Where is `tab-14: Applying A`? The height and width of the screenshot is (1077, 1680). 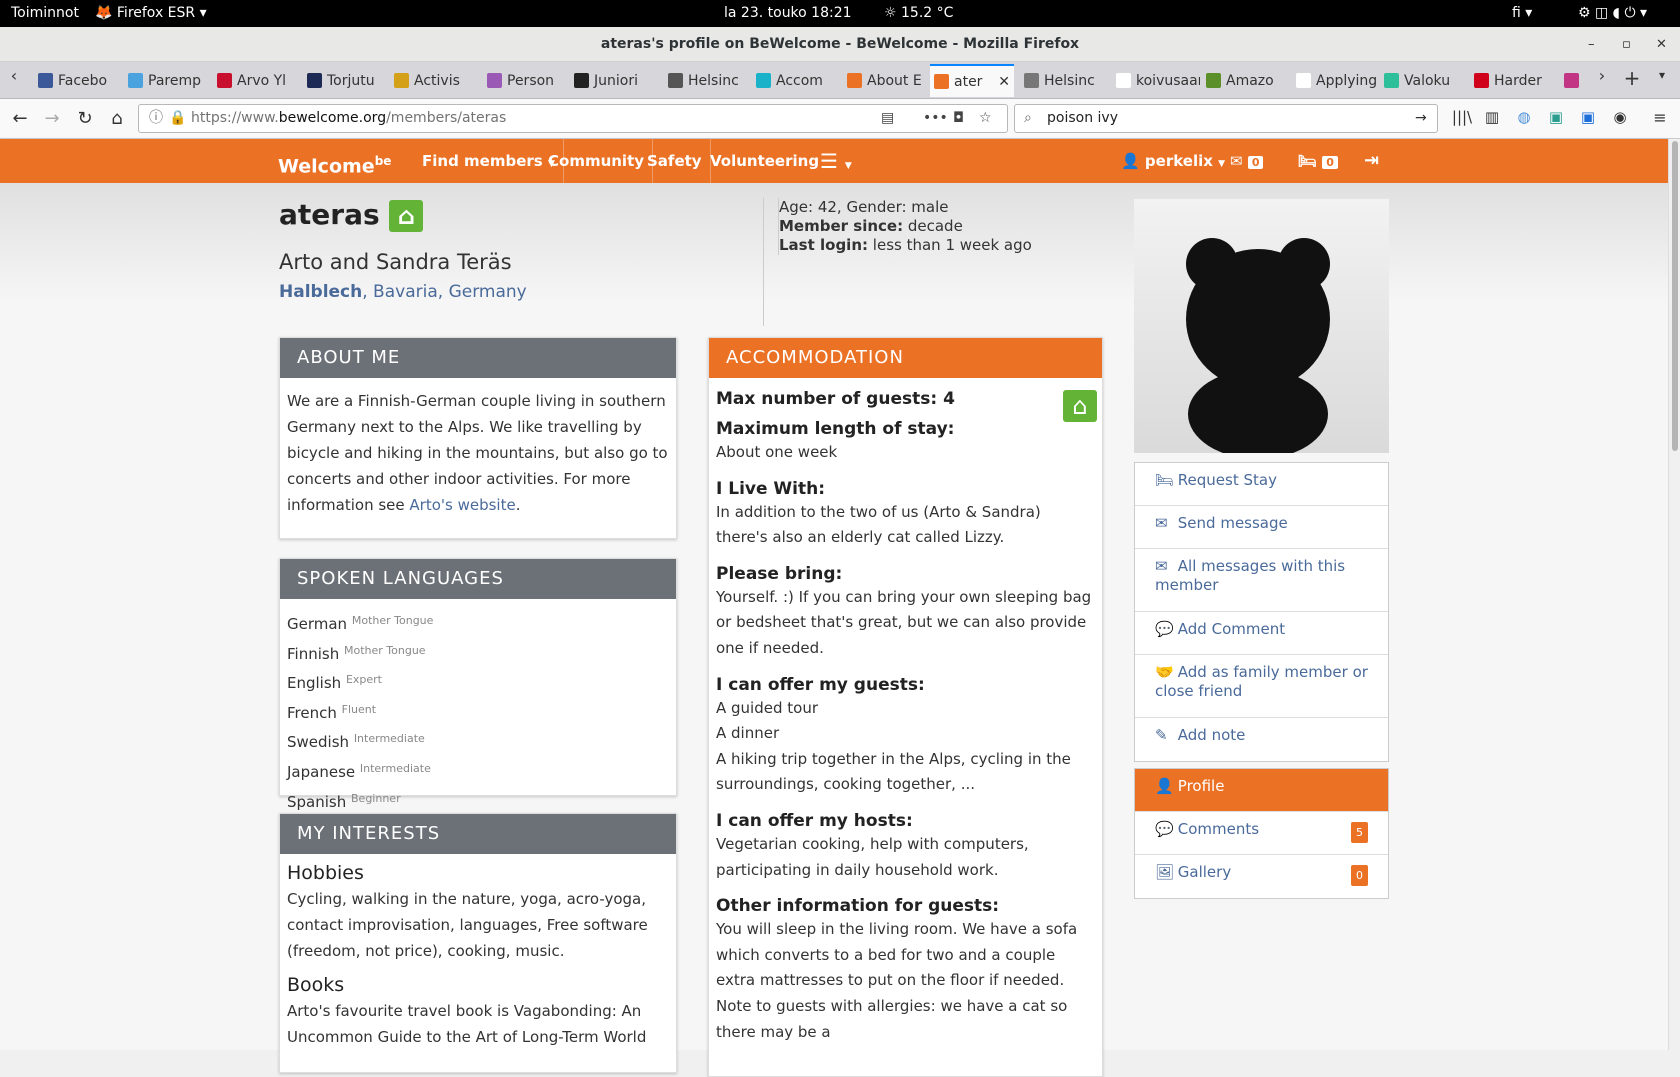 tab-14: Applying A is located at coordinates (1334, 80).